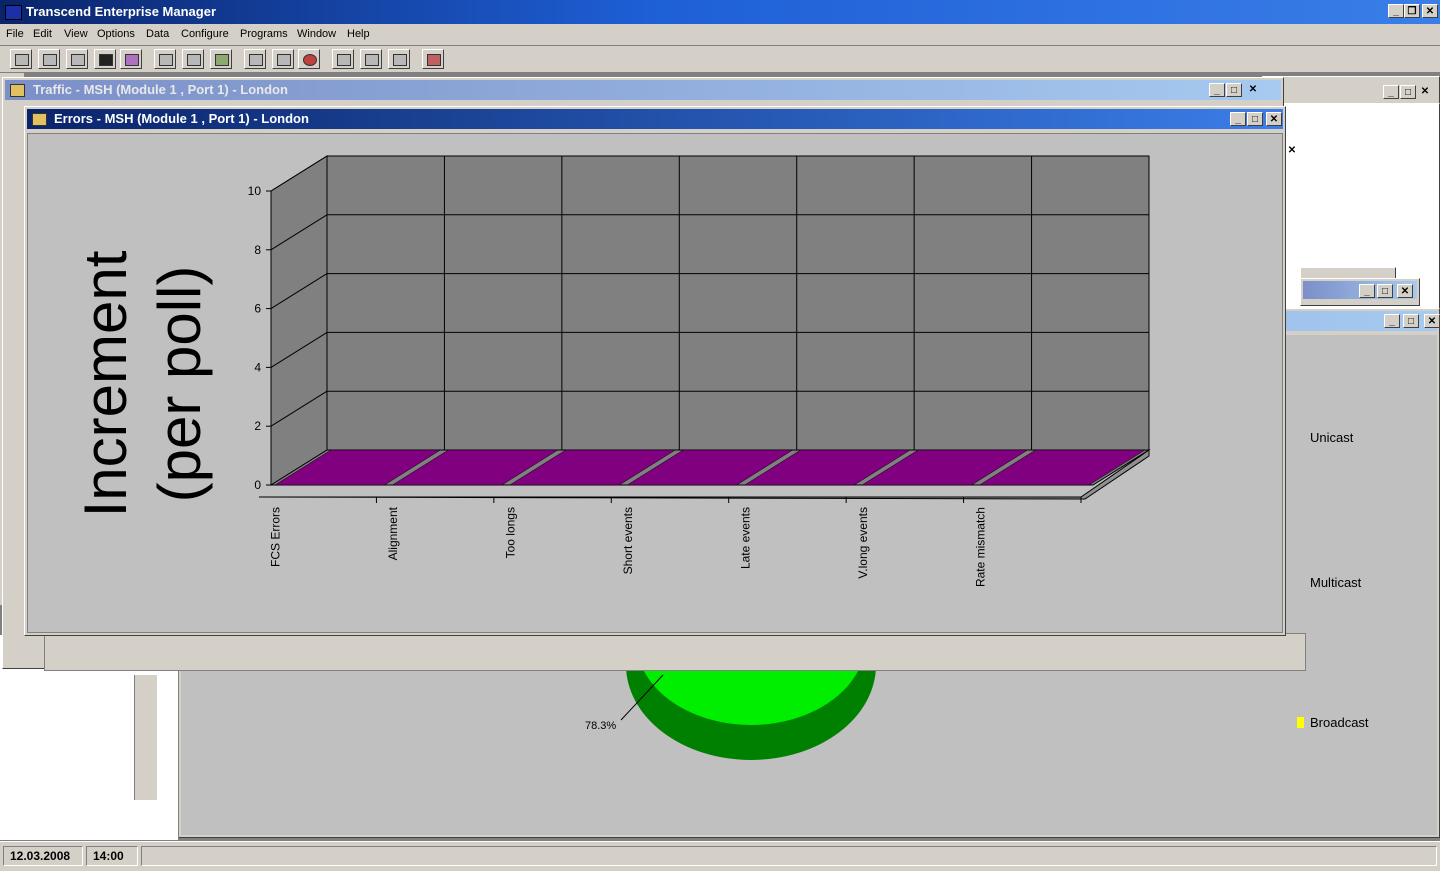 Image resolution: width=1440 pixels, height=871 pixels. What do you see at coordinates (257, 250) in the screenshot?
I see `chart-y-tick-label: 8` at bounding box center [257, 250].